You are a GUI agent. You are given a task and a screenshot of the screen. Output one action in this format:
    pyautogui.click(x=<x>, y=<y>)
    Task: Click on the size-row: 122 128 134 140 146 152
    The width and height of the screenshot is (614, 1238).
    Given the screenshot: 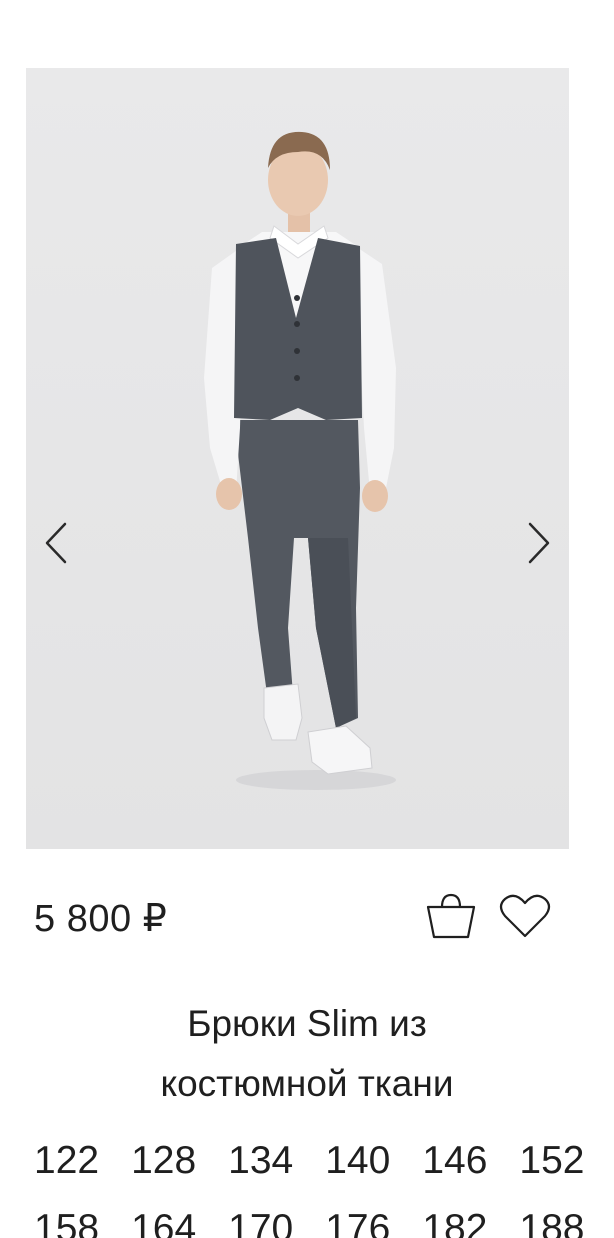 What is the action you would take?
    pyautogui.click(x=308, y=1160)
    